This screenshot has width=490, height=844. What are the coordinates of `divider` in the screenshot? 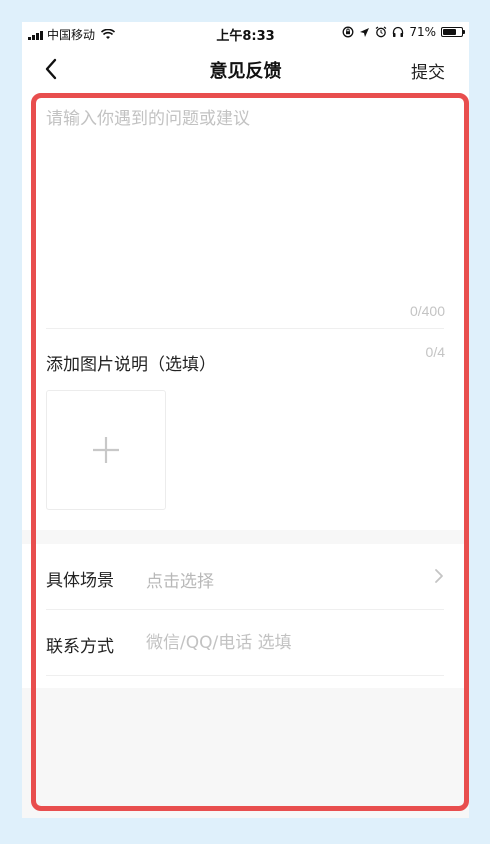 It's located at (245, 328).